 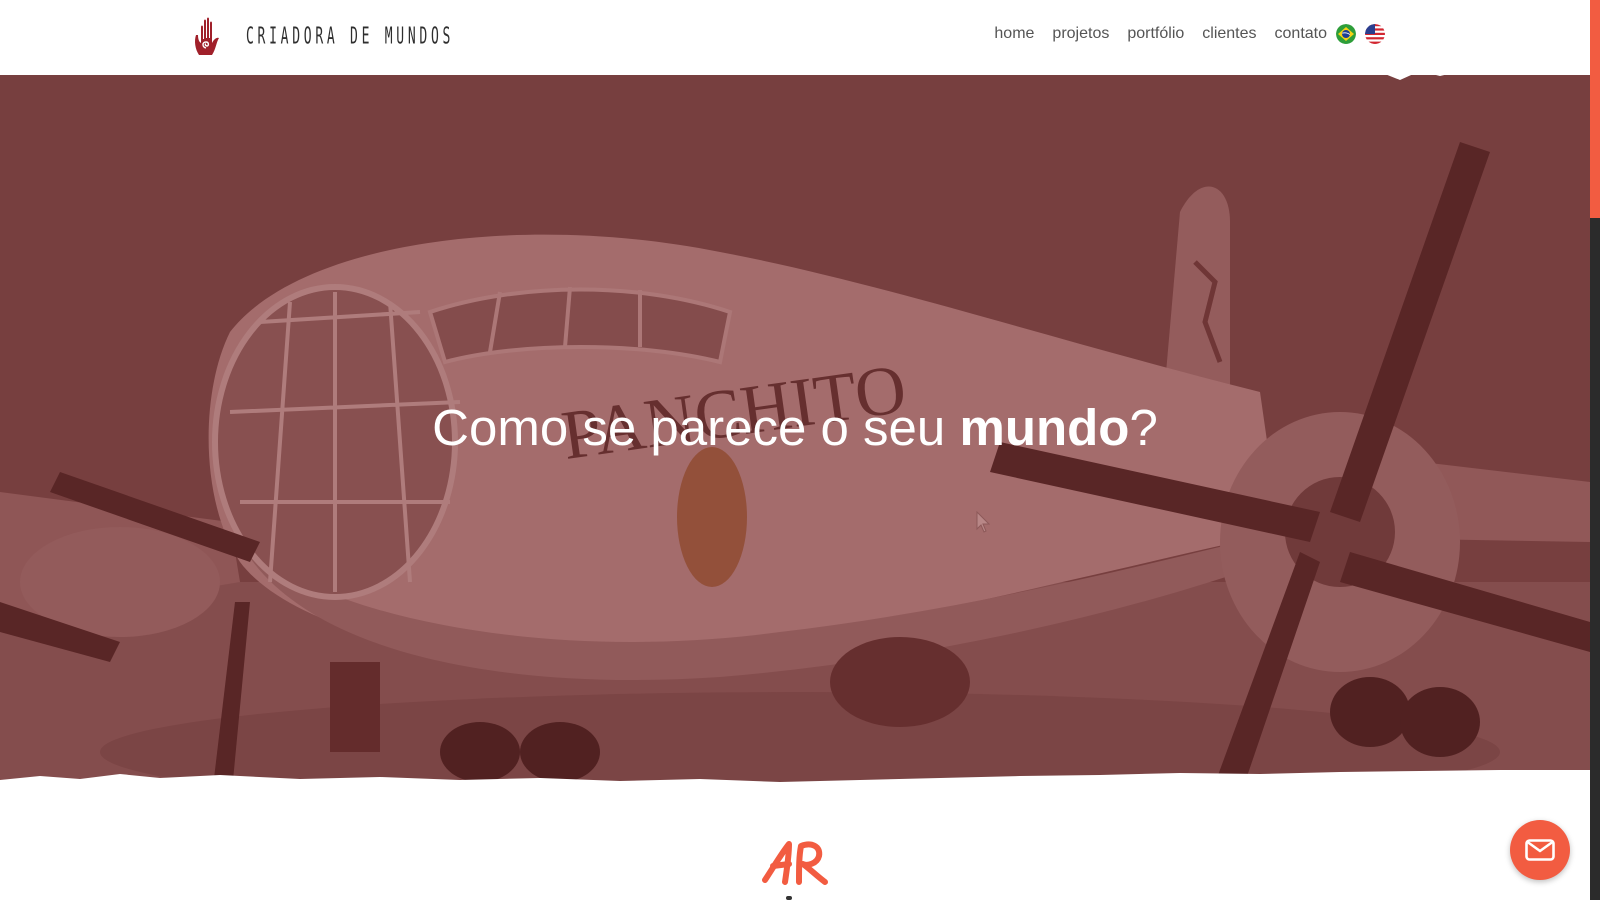 What do you see at coordinates (1229, 34) in the screenshot?
I see `nav-item-clientes: clientes` at bounding box center [1229, 34].